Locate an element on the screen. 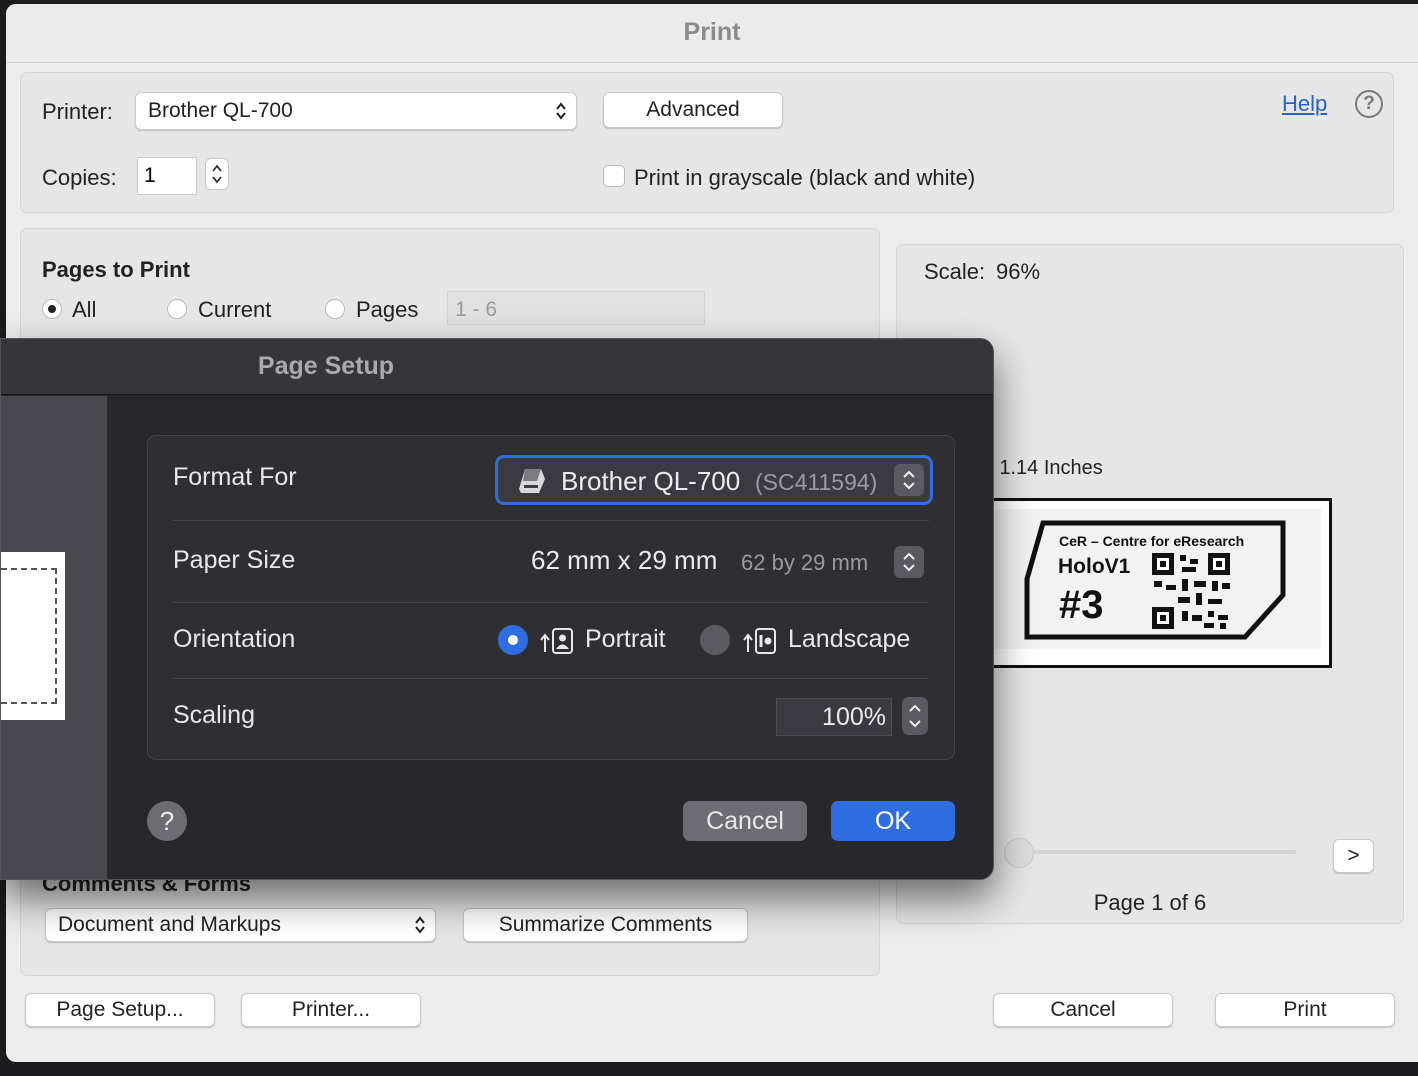 The height and width of the screenshot is (1076, 1418). pages-current-label: Current is located at coordinates (235, 309).